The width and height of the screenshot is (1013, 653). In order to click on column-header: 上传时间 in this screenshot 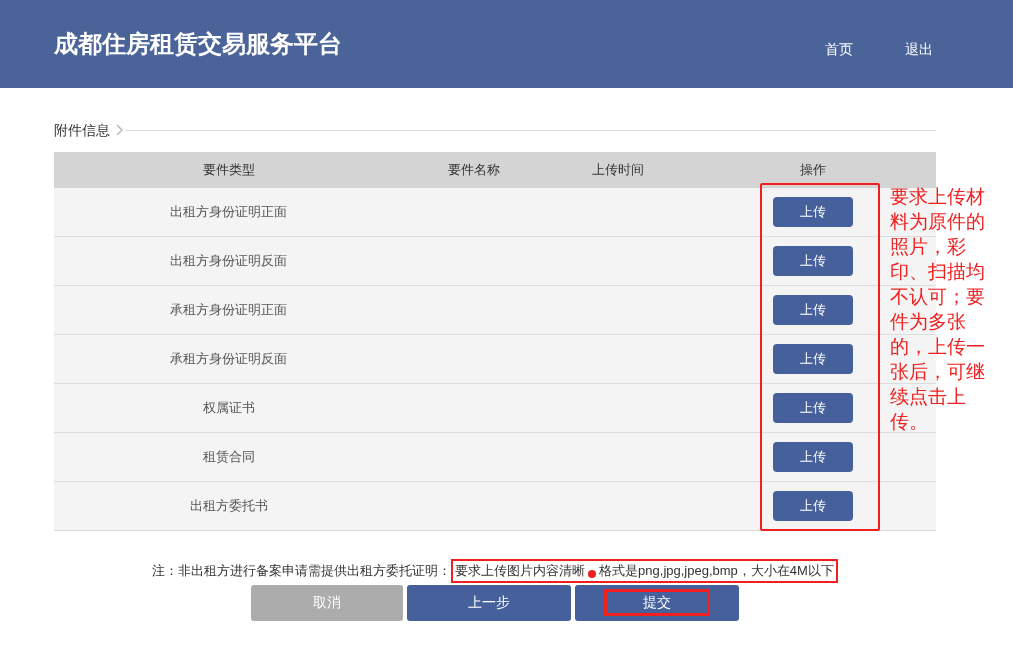, I will do `click(617, 170)`.